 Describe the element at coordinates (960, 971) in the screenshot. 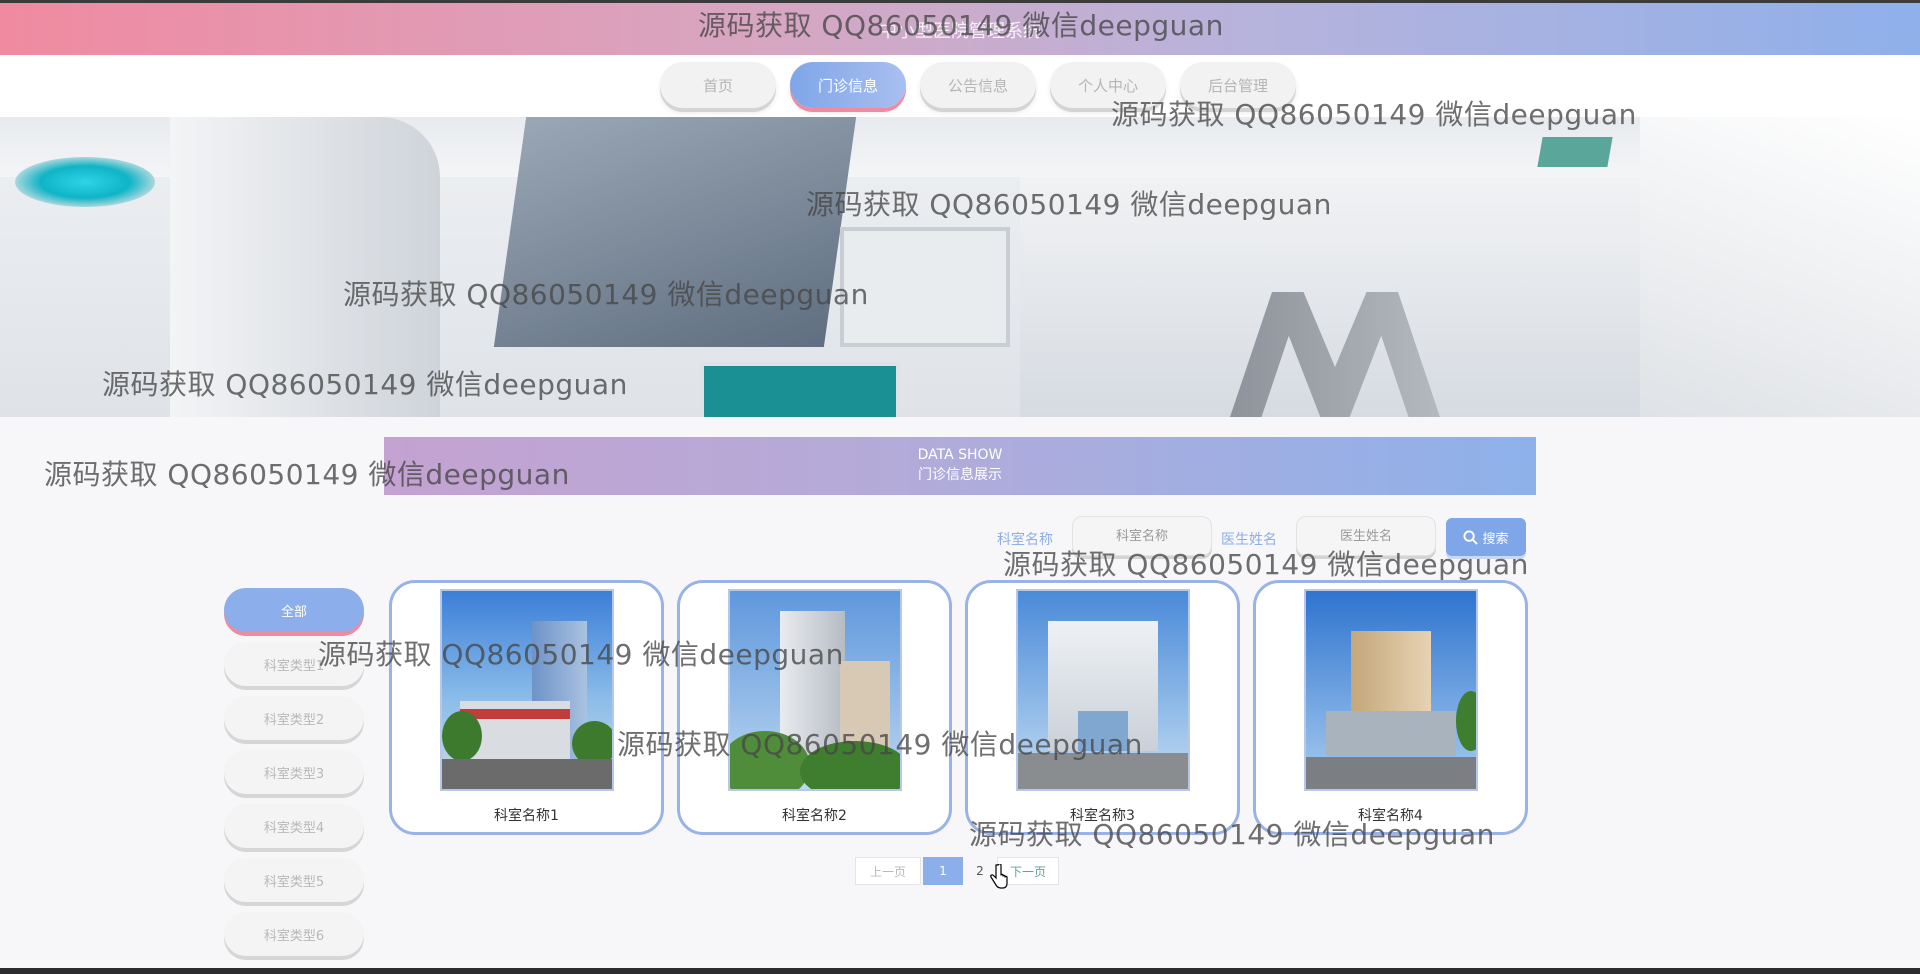

I see `bottom-border` at that location.